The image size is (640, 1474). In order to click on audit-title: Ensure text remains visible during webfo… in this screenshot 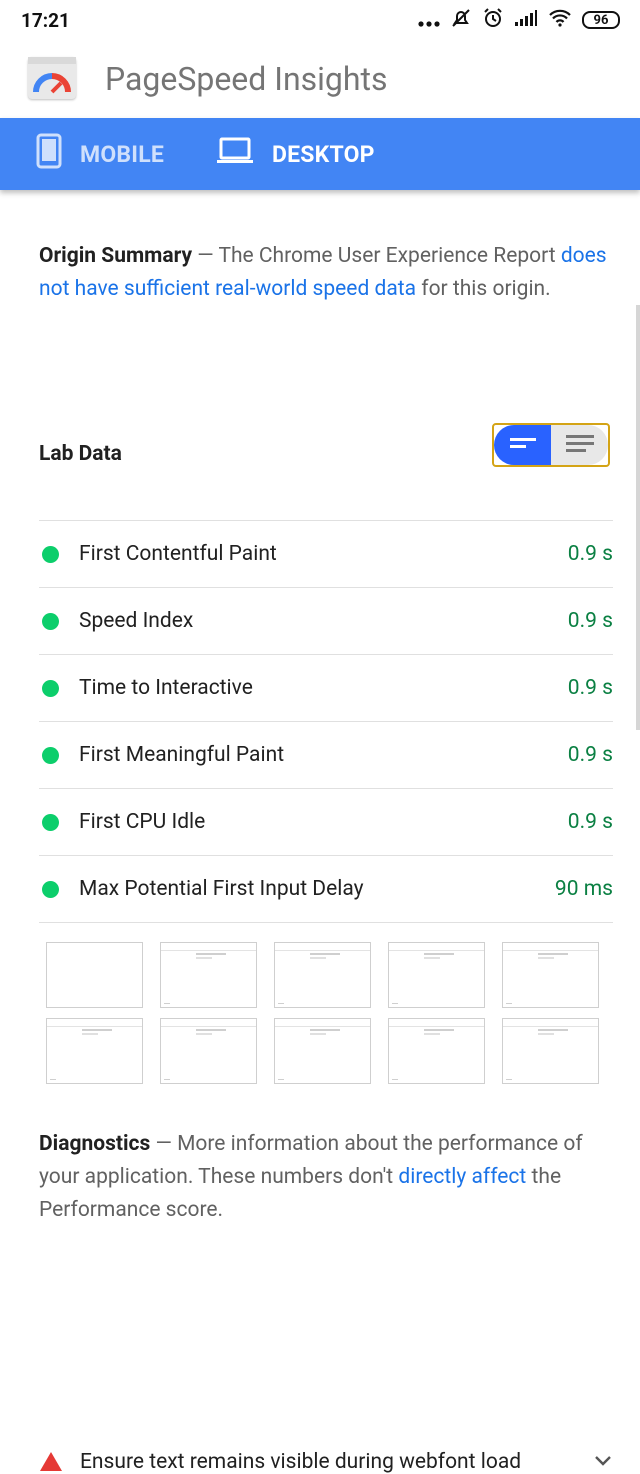, I will do `click(301, 1461)`.